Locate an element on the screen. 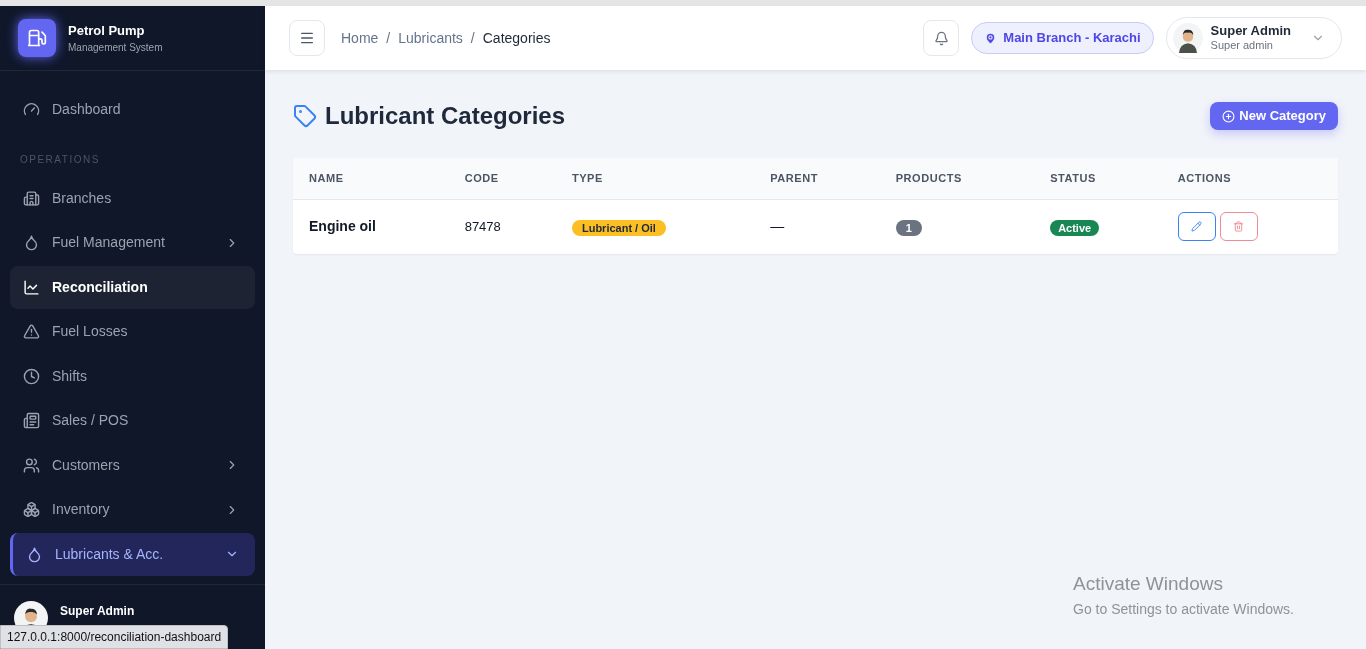  new-category-button: New Category is located at coordinates (1274, 116).